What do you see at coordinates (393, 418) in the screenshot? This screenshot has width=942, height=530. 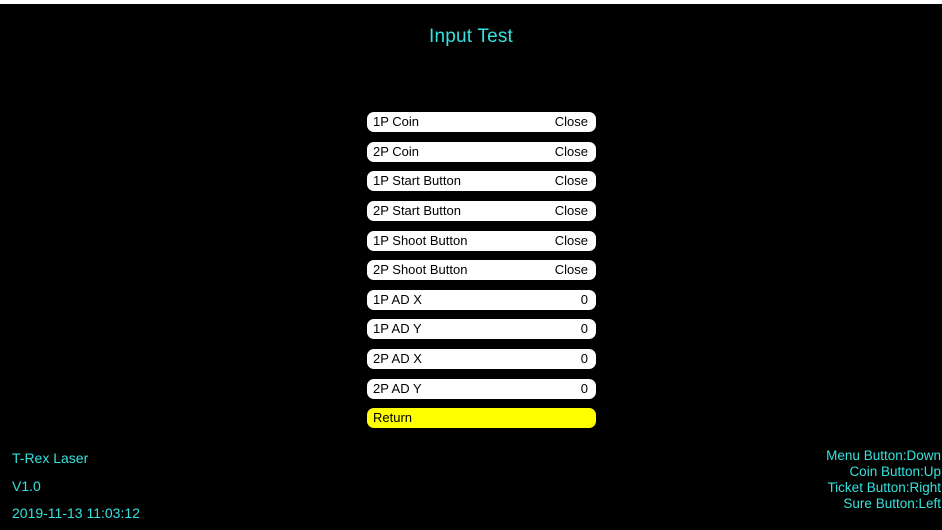 I see `return-label: Return` at bounding box center [393, 418].